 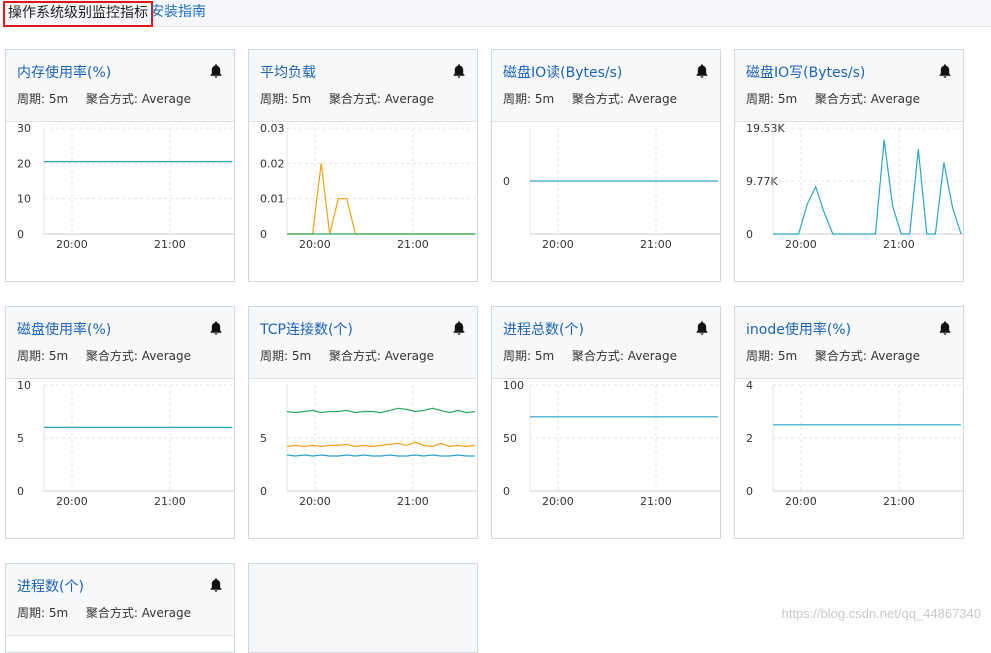 I want to click on metric-card: 进程数(个) 周期: 5m 聚合方式: Average, so click(x=120, y=608).